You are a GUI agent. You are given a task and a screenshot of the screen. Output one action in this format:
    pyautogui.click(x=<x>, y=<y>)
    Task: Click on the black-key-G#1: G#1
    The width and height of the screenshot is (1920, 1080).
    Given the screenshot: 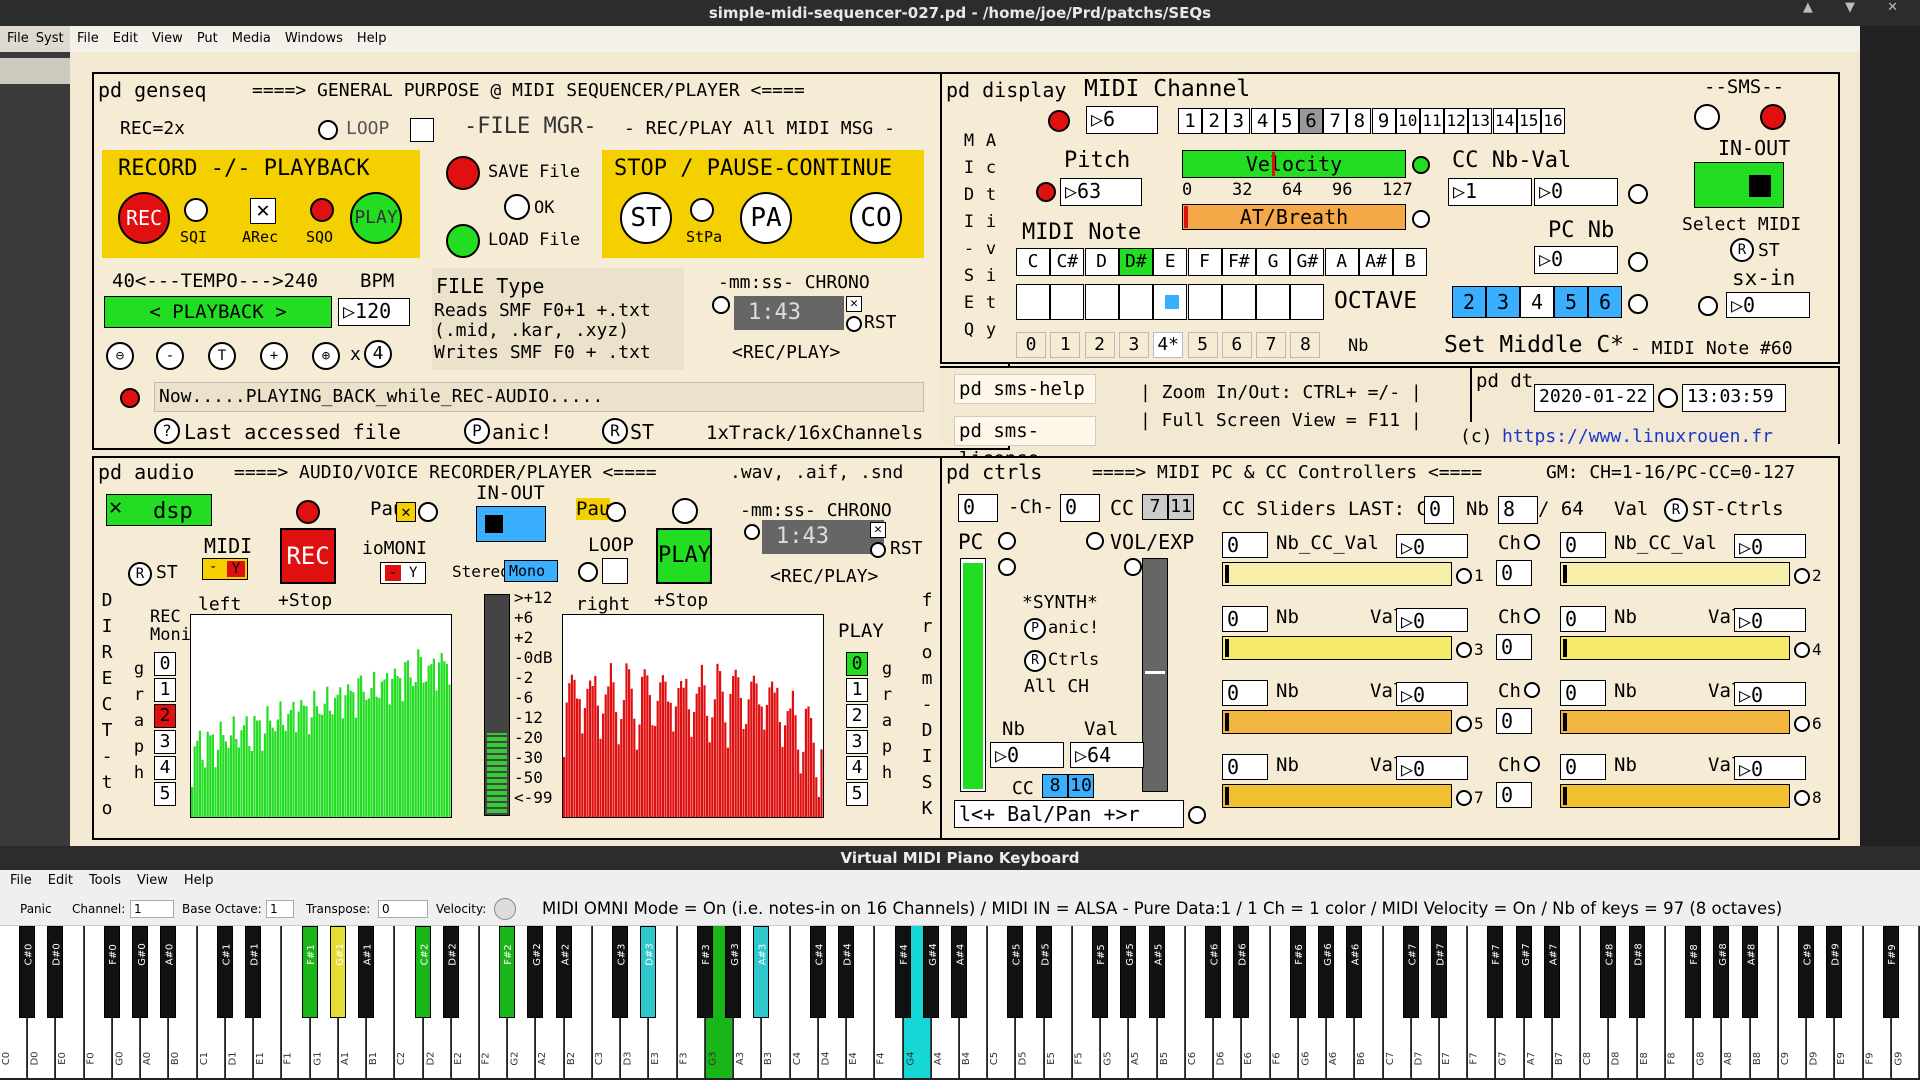 What is the action you would take?
    pyautogui.click(x=337, y=972)
    